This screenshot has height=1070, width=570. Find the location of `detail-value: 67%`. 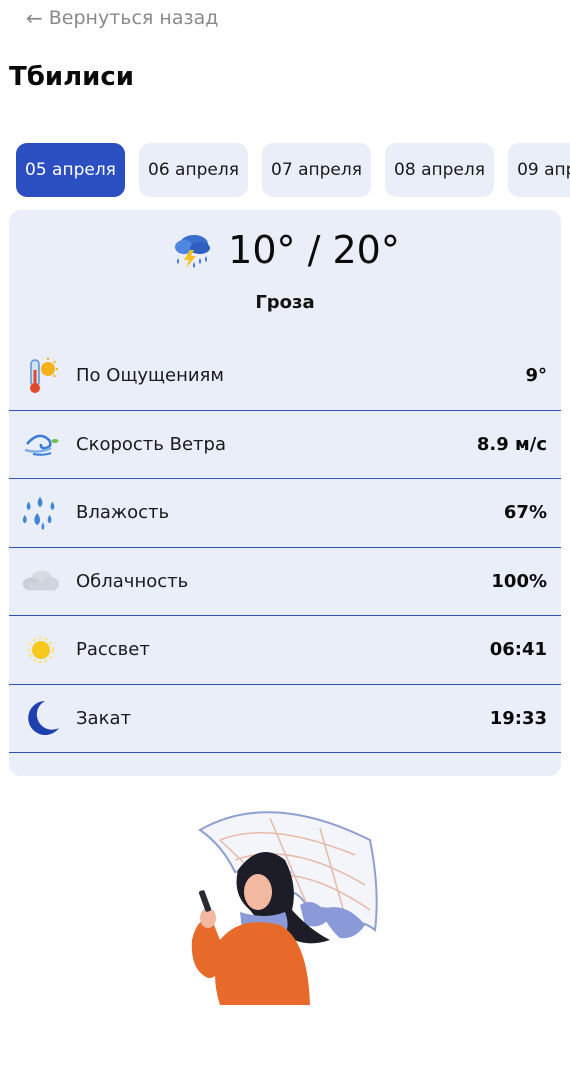

detail-value: 67% is located at coordinates (525, 513).